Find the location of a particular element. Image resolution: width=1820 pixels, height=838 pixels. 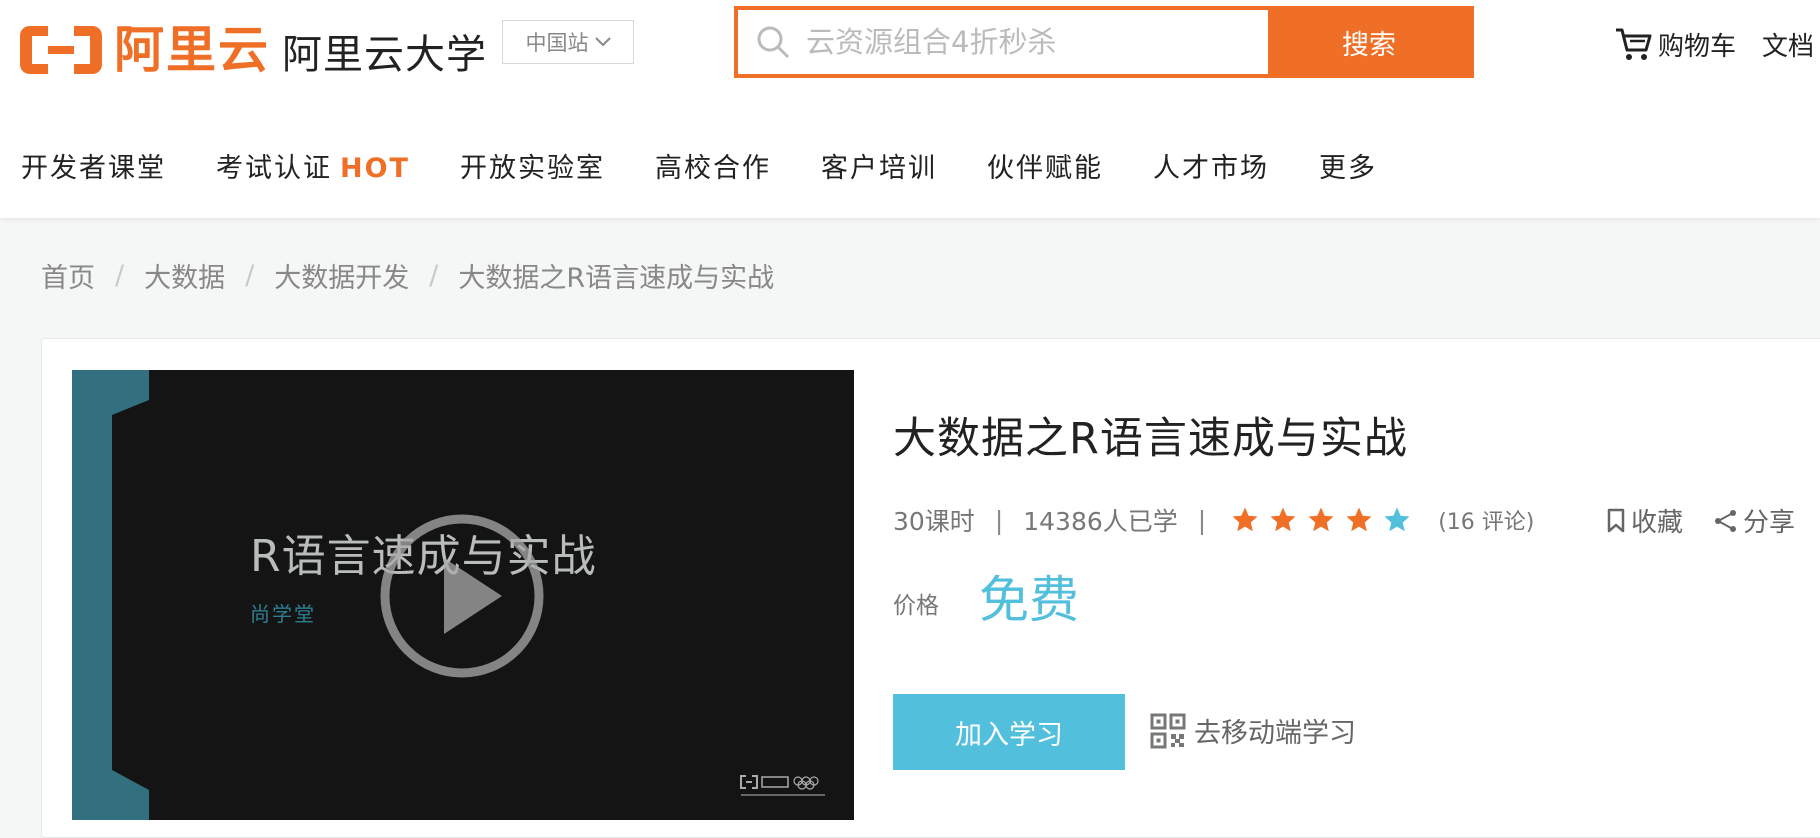

lesson-count: 30课时 is located at coordinates (934, 521).